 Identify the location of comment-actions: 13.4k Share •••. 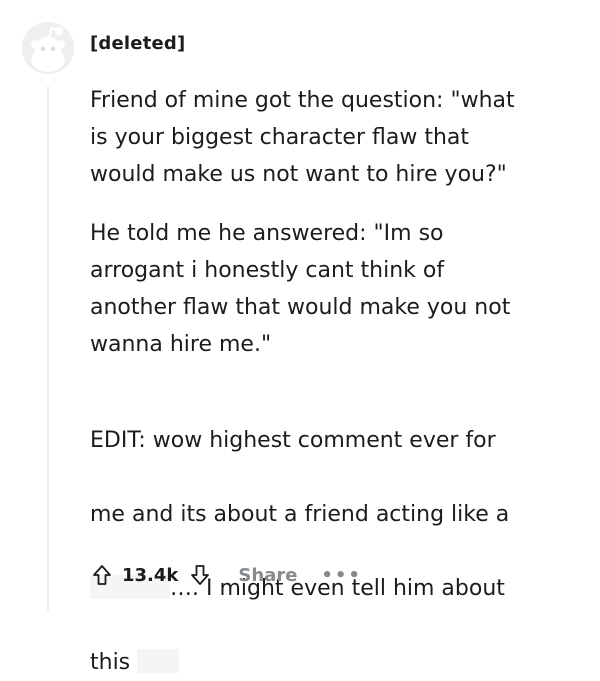
(226, 575).